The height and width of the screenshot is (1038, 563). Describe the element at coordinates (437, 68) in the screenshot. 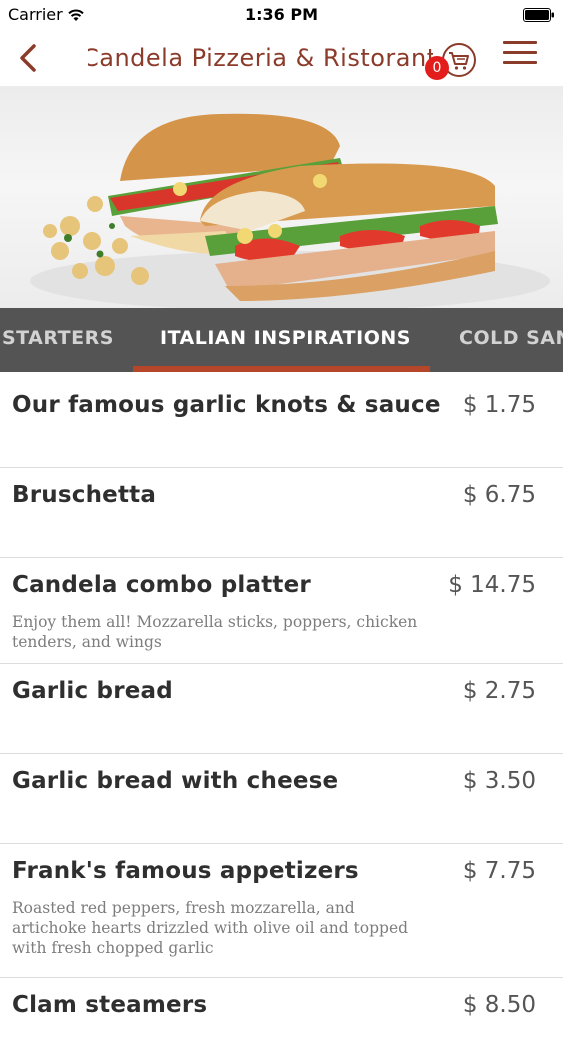

I see `cart-count-badge: 0` at that location.